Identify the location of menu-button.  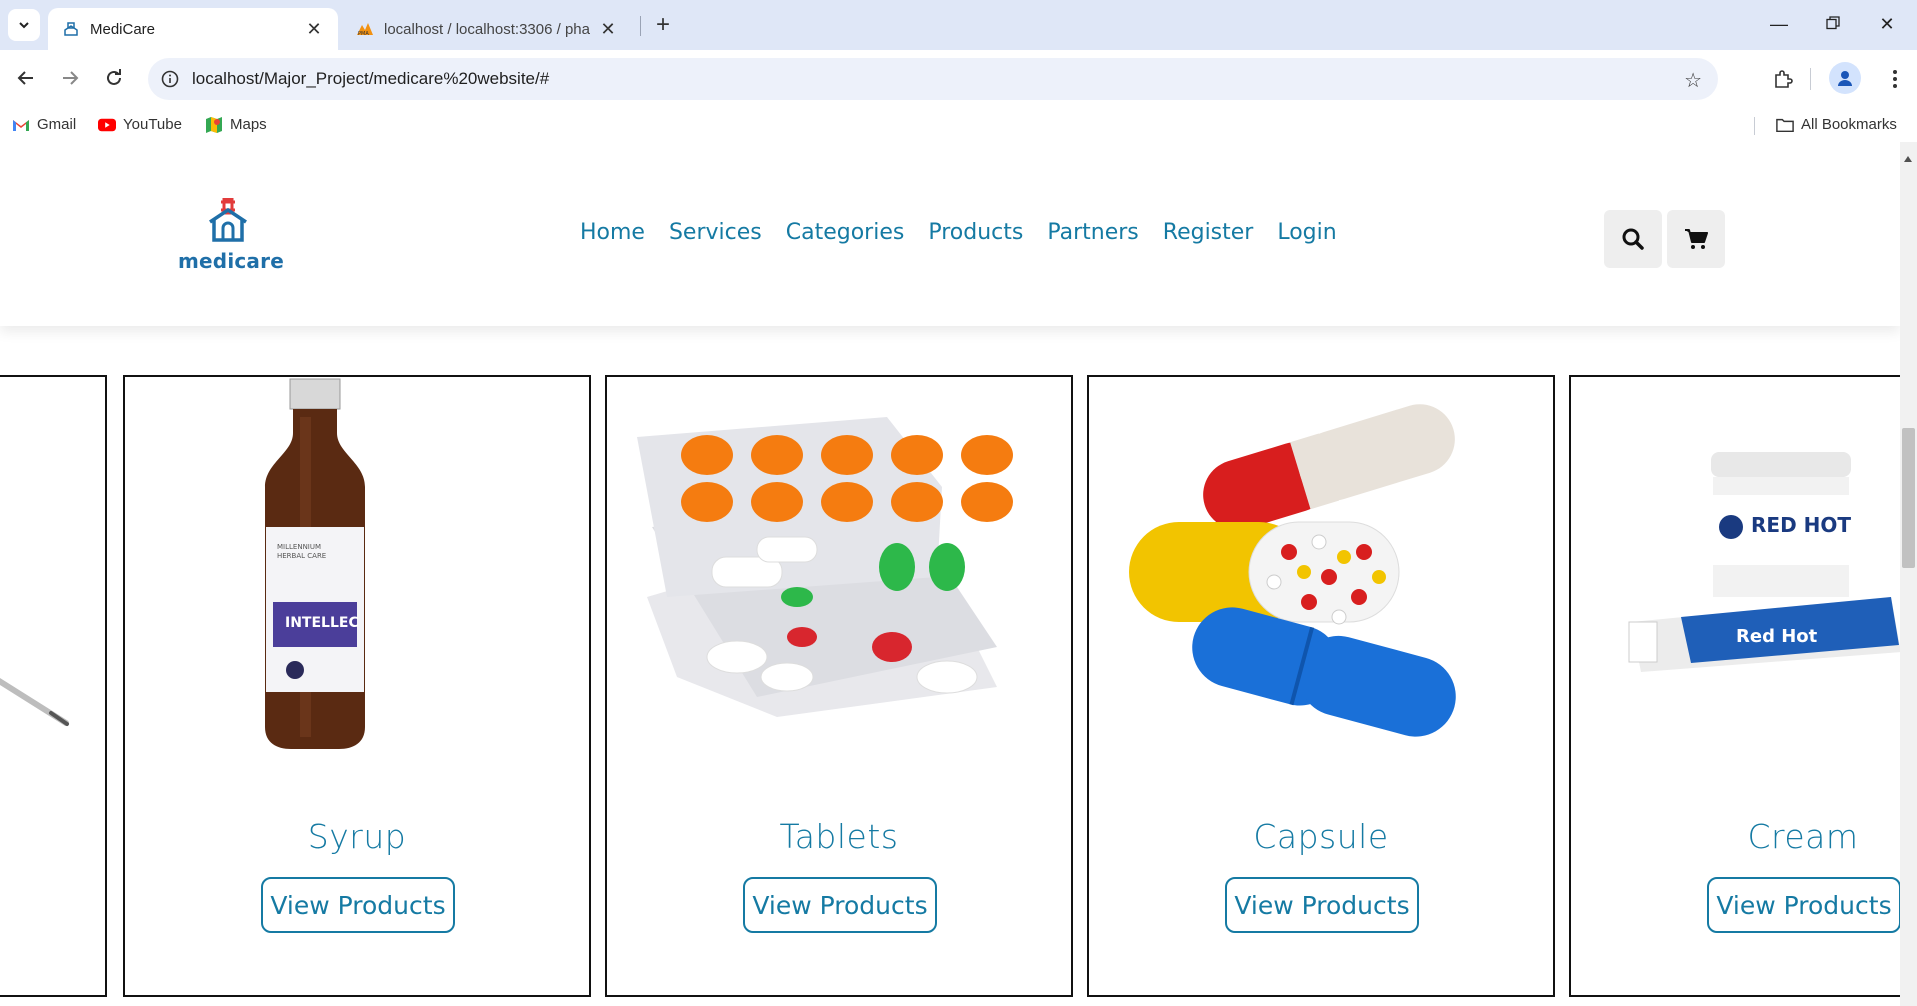
(1895, 79).